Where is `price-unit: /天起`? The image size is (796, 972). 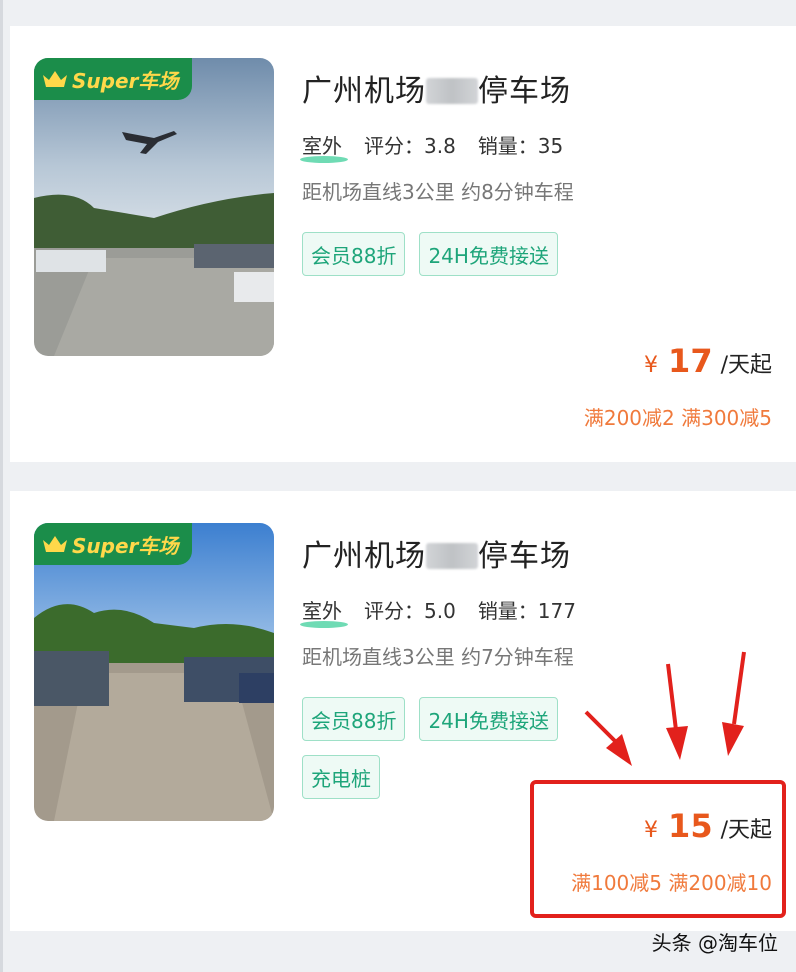 price-unit: /天起 is located at coordinates (746, 365).